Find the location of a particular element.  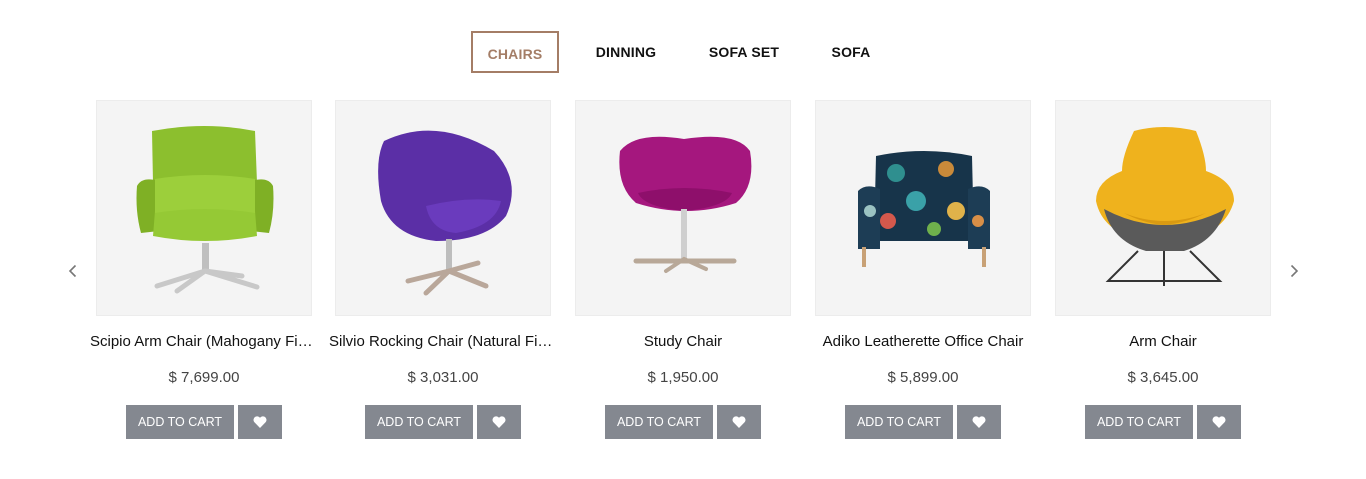

tab-sofa-set: SOFA SET is located at coordinates (744, 52).